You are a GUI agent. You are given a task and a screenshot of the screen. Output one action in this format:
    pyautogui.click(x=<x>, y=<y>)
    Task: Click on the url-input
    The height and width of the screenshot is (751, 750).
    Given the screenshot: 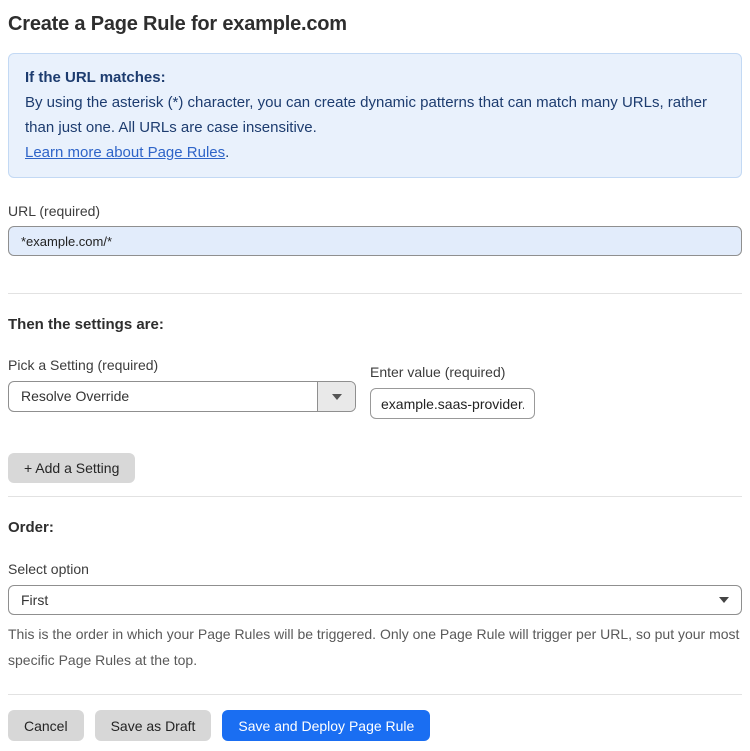 What is the action you would take?
    pyautogui.click(x=375, y=241)
    